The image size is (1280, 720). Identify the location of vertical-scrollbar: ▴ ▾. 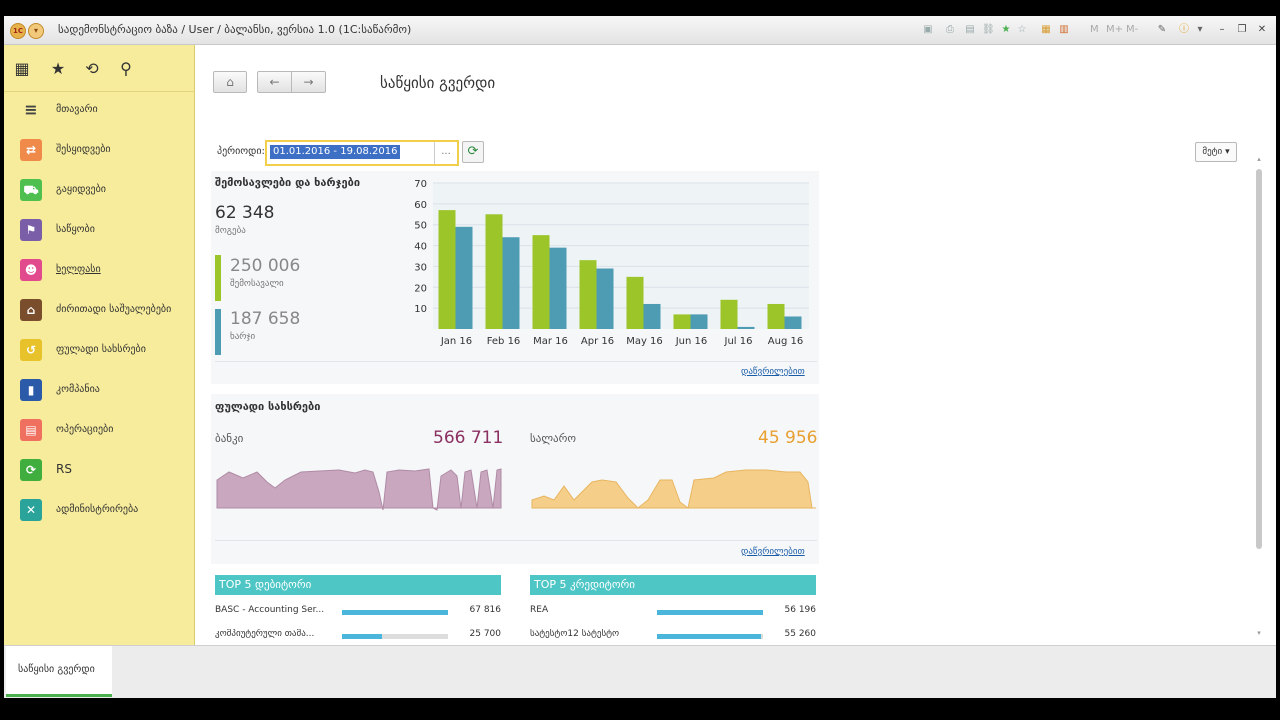
(1259, 396).